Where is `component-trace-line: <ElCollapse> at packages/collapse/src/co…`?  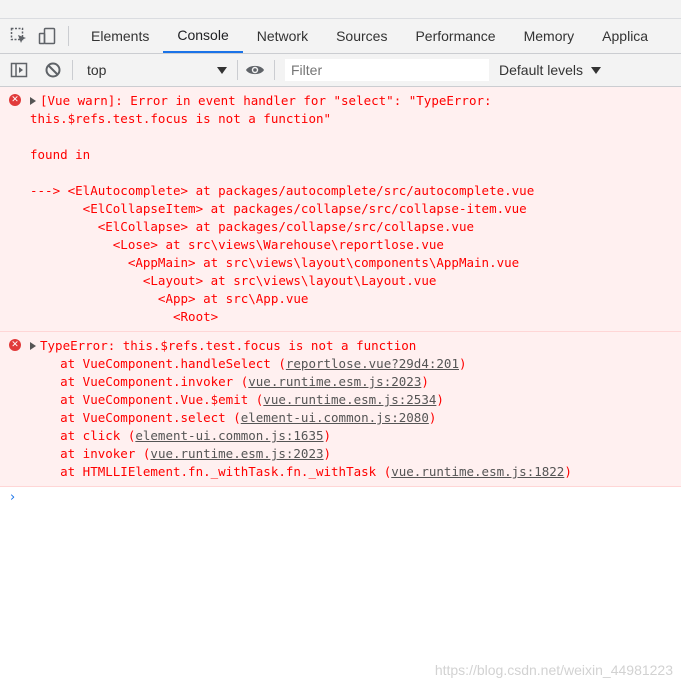
component-trace-line: <ElCollapse> at packages/collapse/src/co… is located at coordinates (252, 226).